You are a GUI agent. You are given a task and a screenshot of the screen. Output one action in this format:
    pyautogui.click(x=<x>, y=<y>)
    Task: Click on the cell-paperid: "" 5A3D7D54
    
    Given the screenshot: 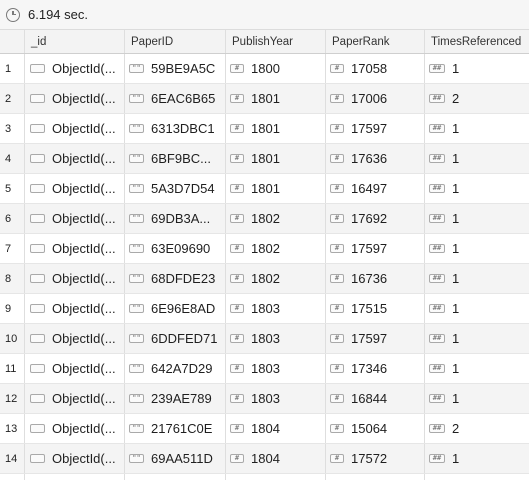 What is the action you would take?
    pyautogui.click(x=175, y=188)
    